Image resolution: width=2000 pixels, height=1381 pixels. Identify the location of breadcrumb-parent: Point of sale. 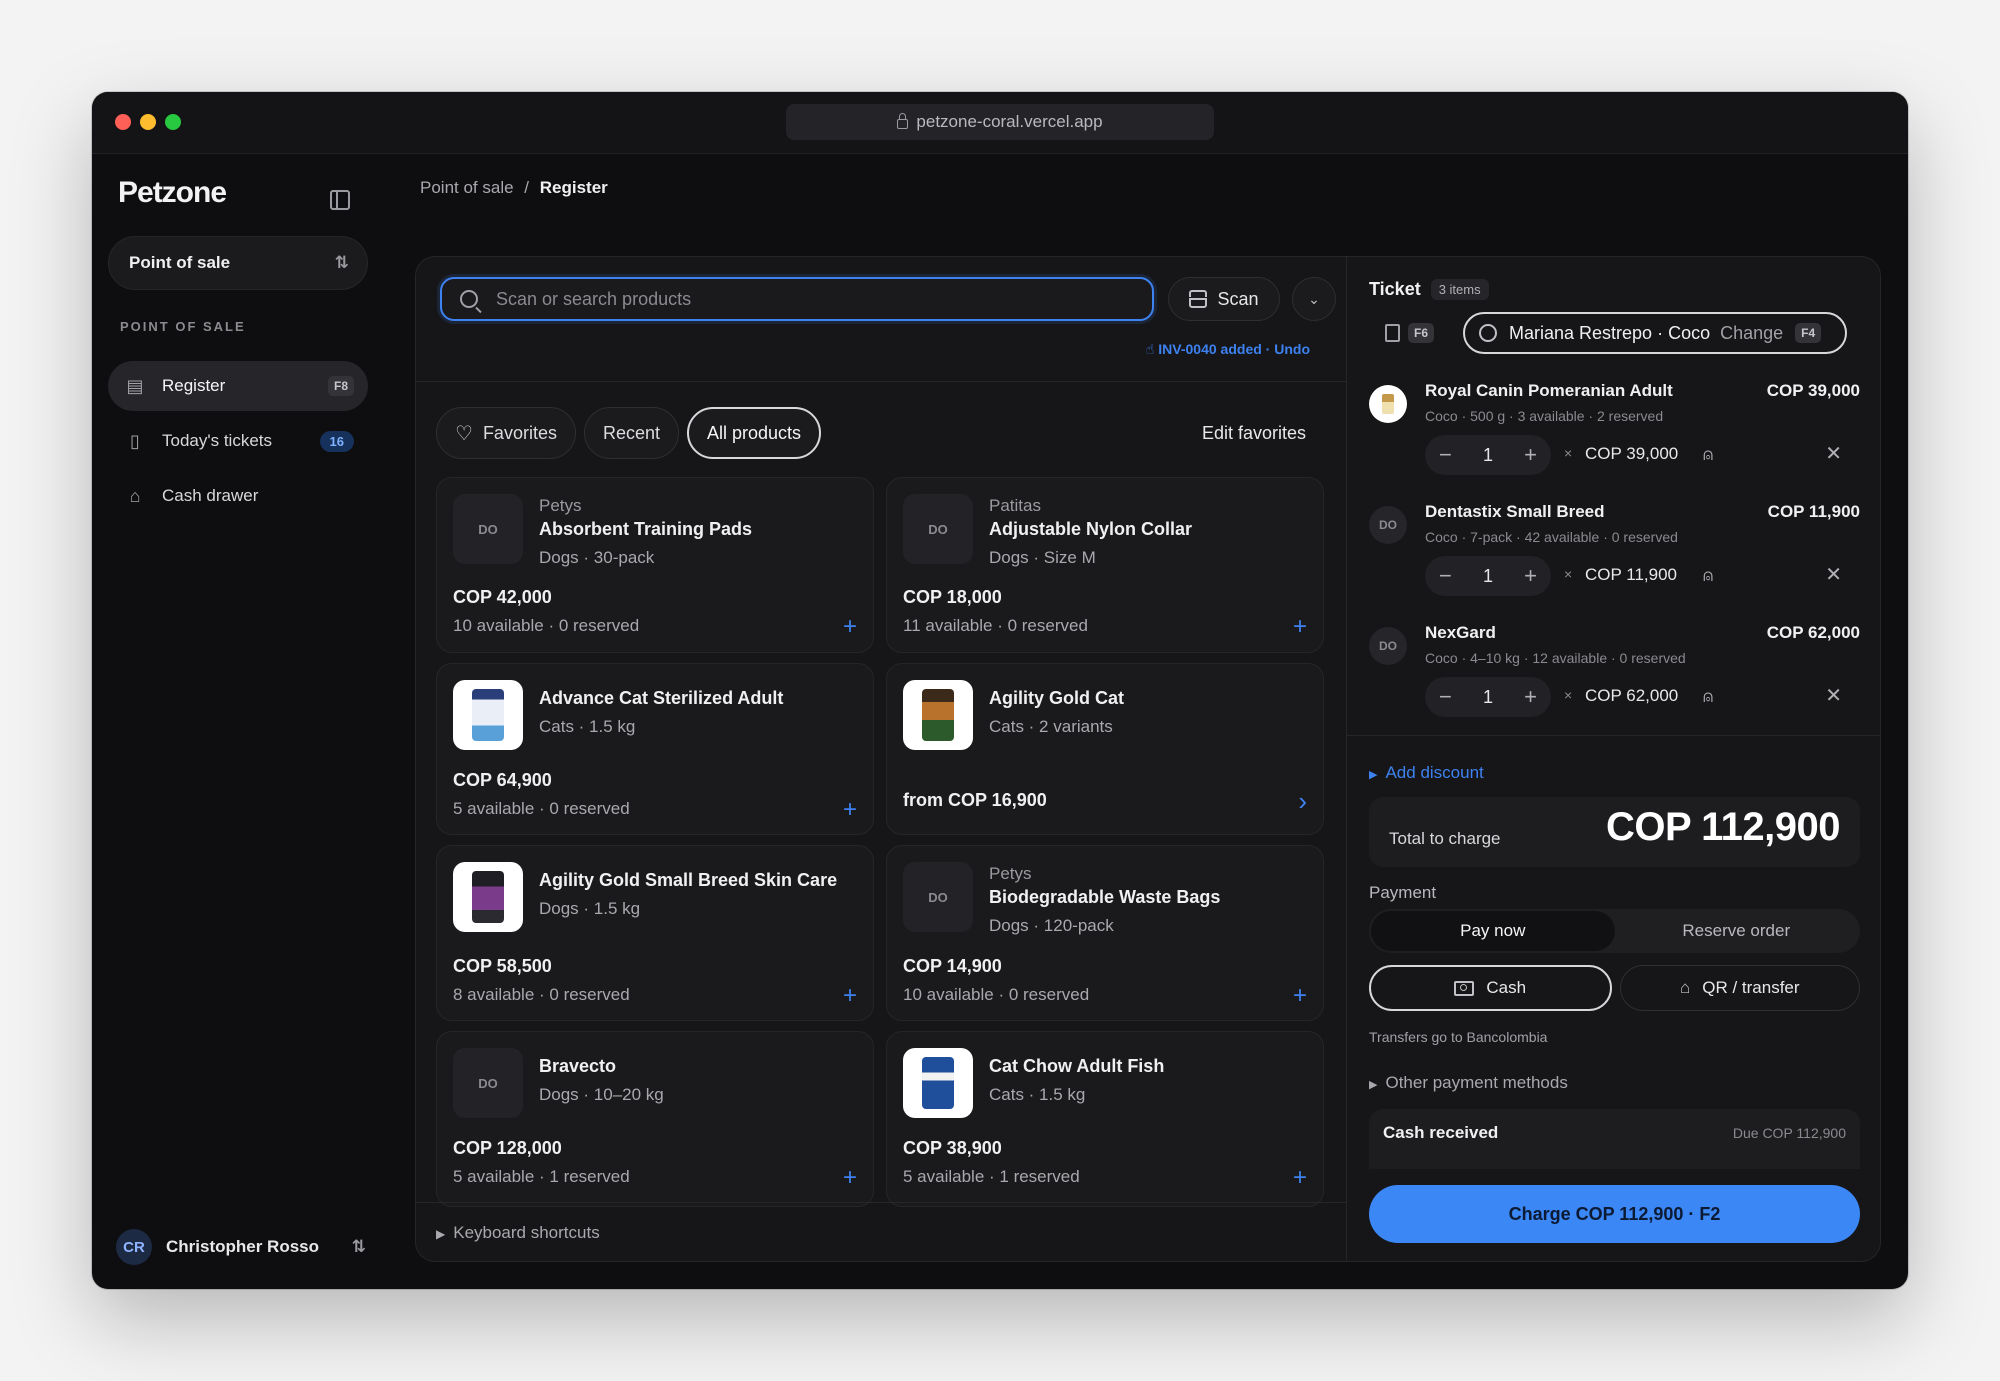
(467, 187).